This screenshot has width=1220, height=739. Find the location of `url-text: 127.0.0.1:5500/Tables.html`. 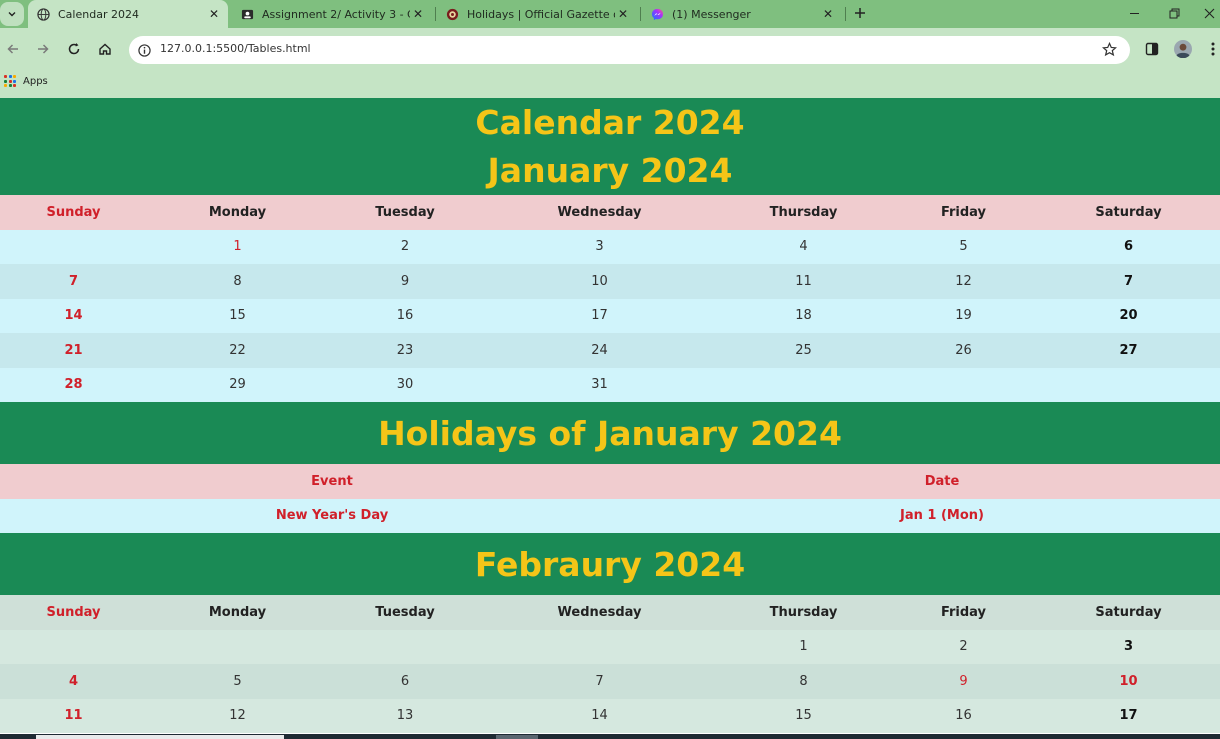

url-text: 127.0.0.1:5500/Tables.html is located at coordinates (235, 49).